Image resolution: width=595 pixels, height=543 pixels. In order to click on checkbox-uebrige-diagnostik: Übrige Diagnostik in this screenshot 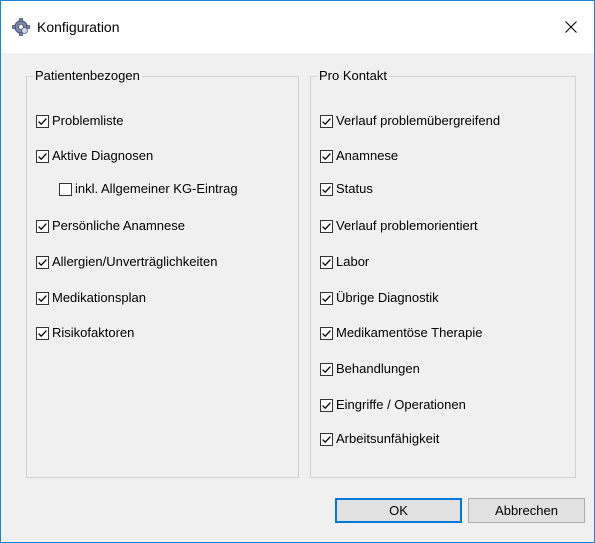, I will do `click(379, 298)`.